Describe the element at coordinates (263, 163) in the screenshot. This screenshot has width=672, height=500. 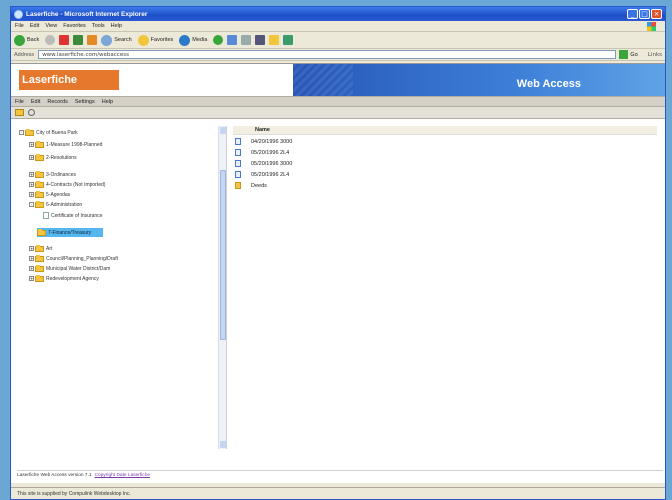
I see `list-item: 05/20/1996 3000` at that location.